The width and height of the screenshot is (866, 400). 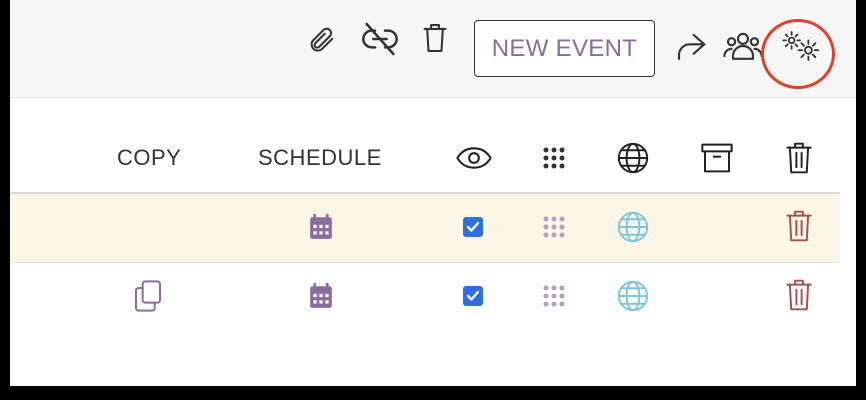 I want to click on column-header-copy: COPY, so click(x=149, y=158).